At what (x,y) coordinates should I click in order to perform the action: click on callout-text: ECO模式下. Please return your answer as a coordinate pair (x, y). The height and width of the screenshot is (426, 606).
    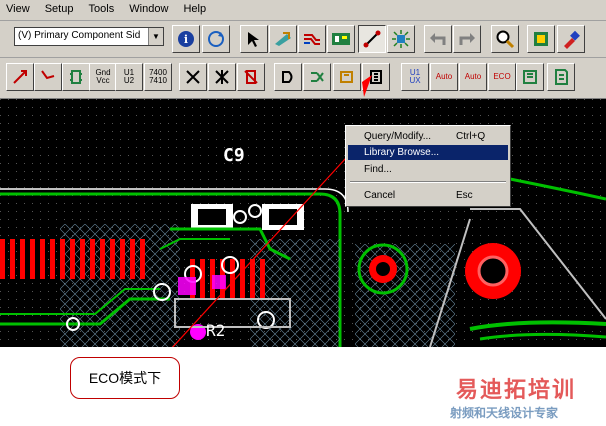
    Looking at the image, I should click on (125, 378).